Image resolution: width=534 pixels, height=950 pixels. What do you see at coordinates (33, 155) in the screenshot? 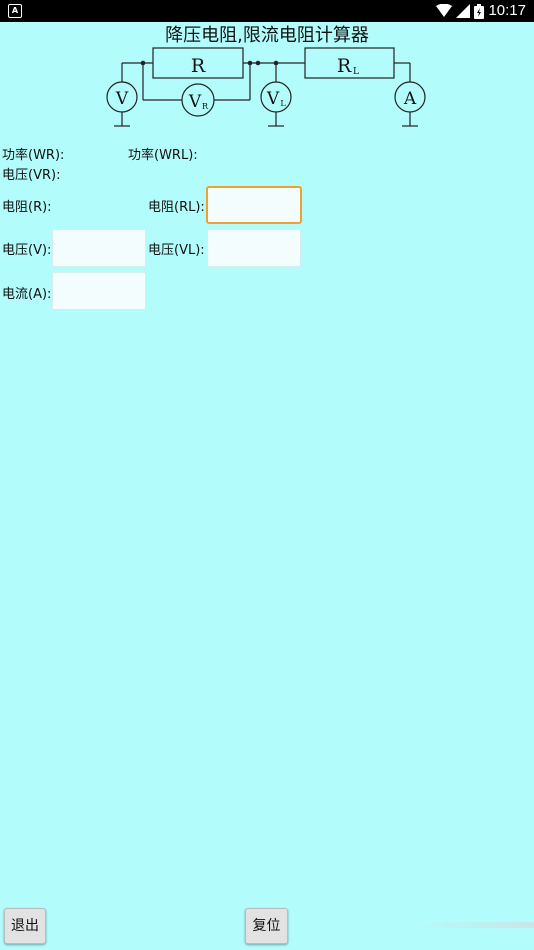
I see `power-wr-label: 功率(WR):` at bounding box center [33, 155].